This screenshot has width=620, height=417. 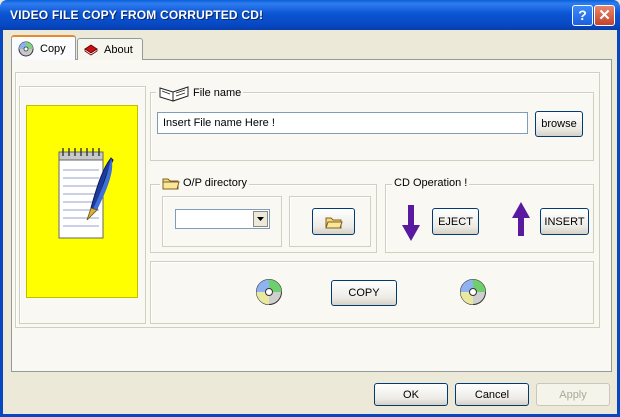 I want to click on tab-about-label: About, so click(x=118, y=49).